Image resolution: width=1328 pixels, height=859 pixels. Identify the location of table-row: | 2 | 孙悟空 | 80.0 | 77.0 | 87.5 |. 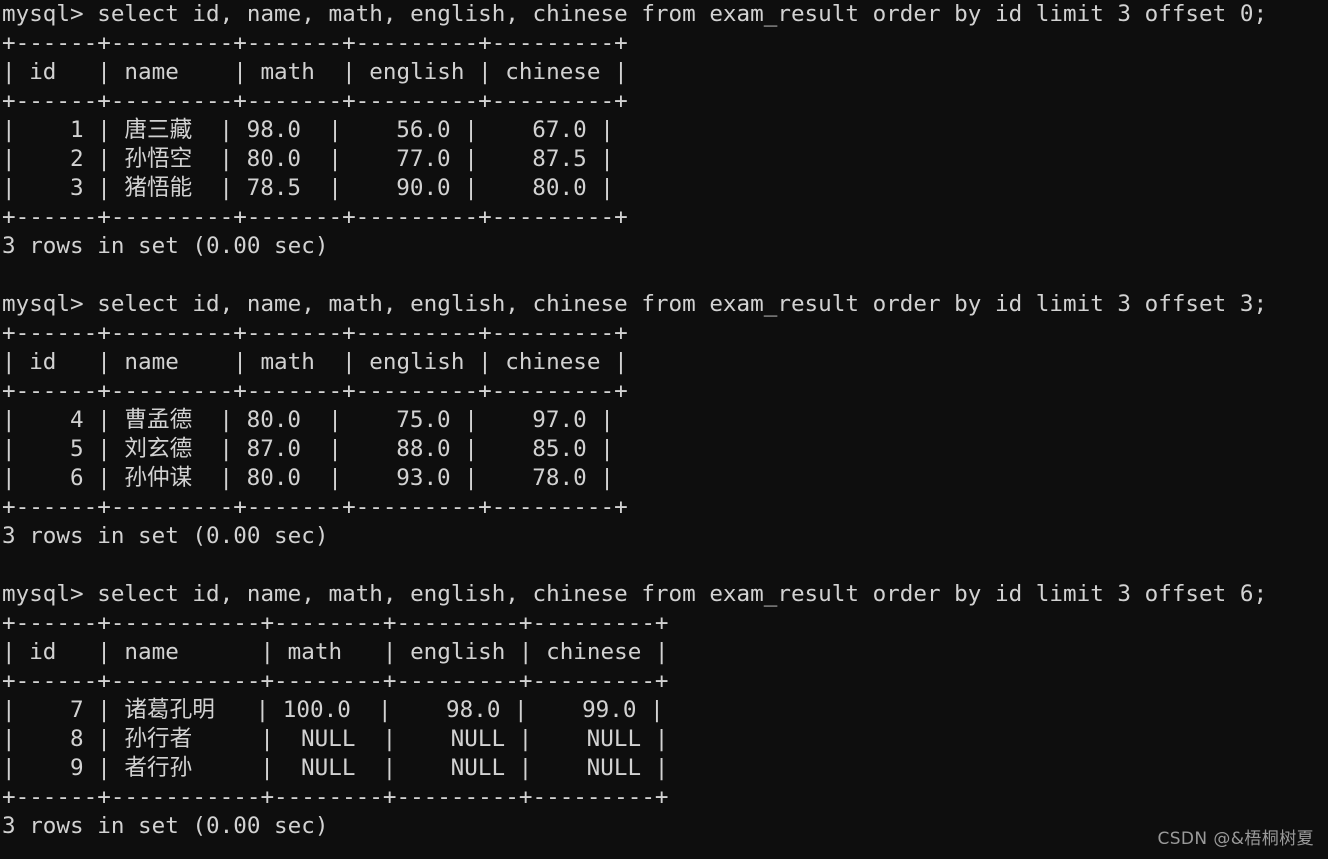
(308, 159).